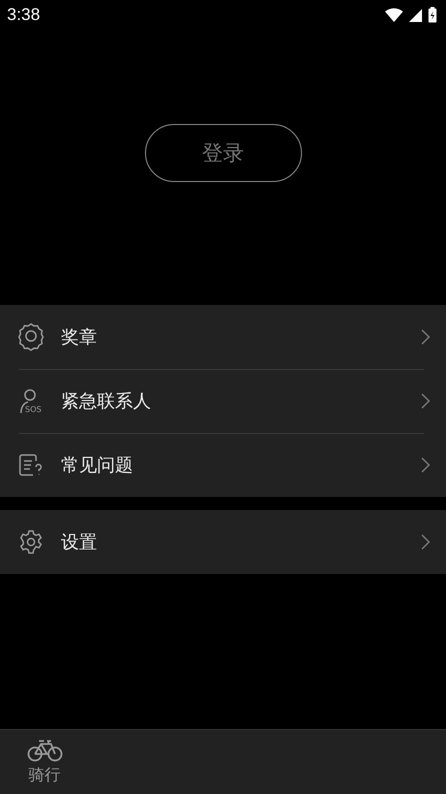 The width and height of the screenshot is (446, 794). Describe the element at coordinates (394, 15) in the screenshot. I see `wifi-icon` at that location.